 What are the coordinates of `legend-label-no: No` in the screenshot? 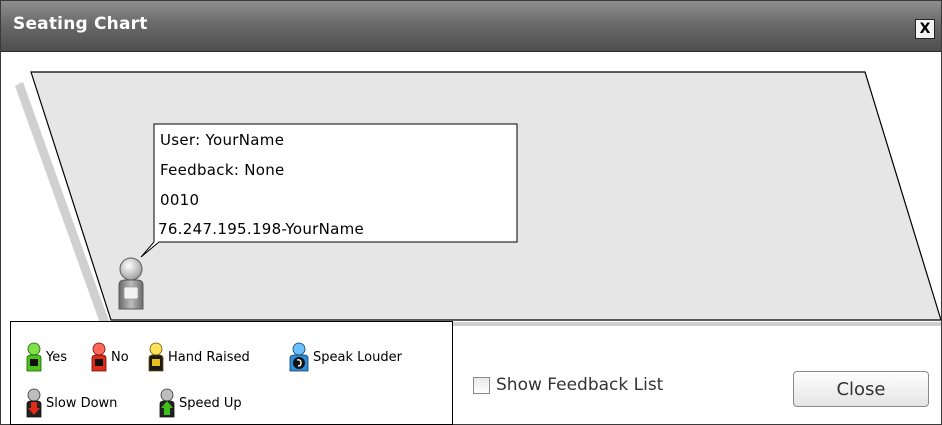 It's located at (120, 357).